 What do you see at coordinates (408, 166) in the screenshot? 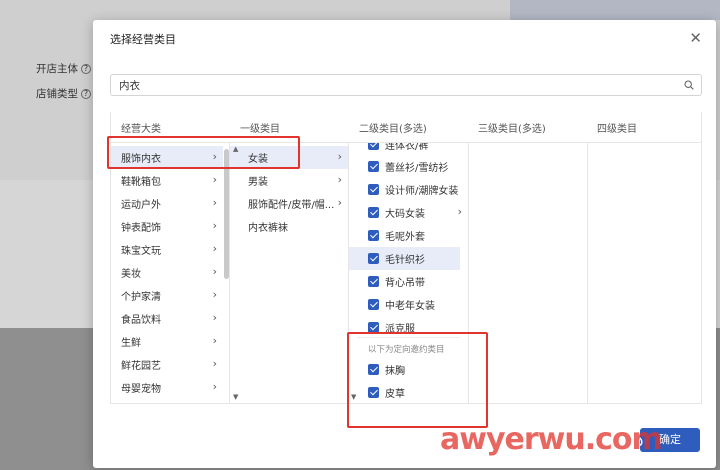
I see `level2-category-item: 蕾丝衫/雪纺衫` at bounding box center [408, 166].